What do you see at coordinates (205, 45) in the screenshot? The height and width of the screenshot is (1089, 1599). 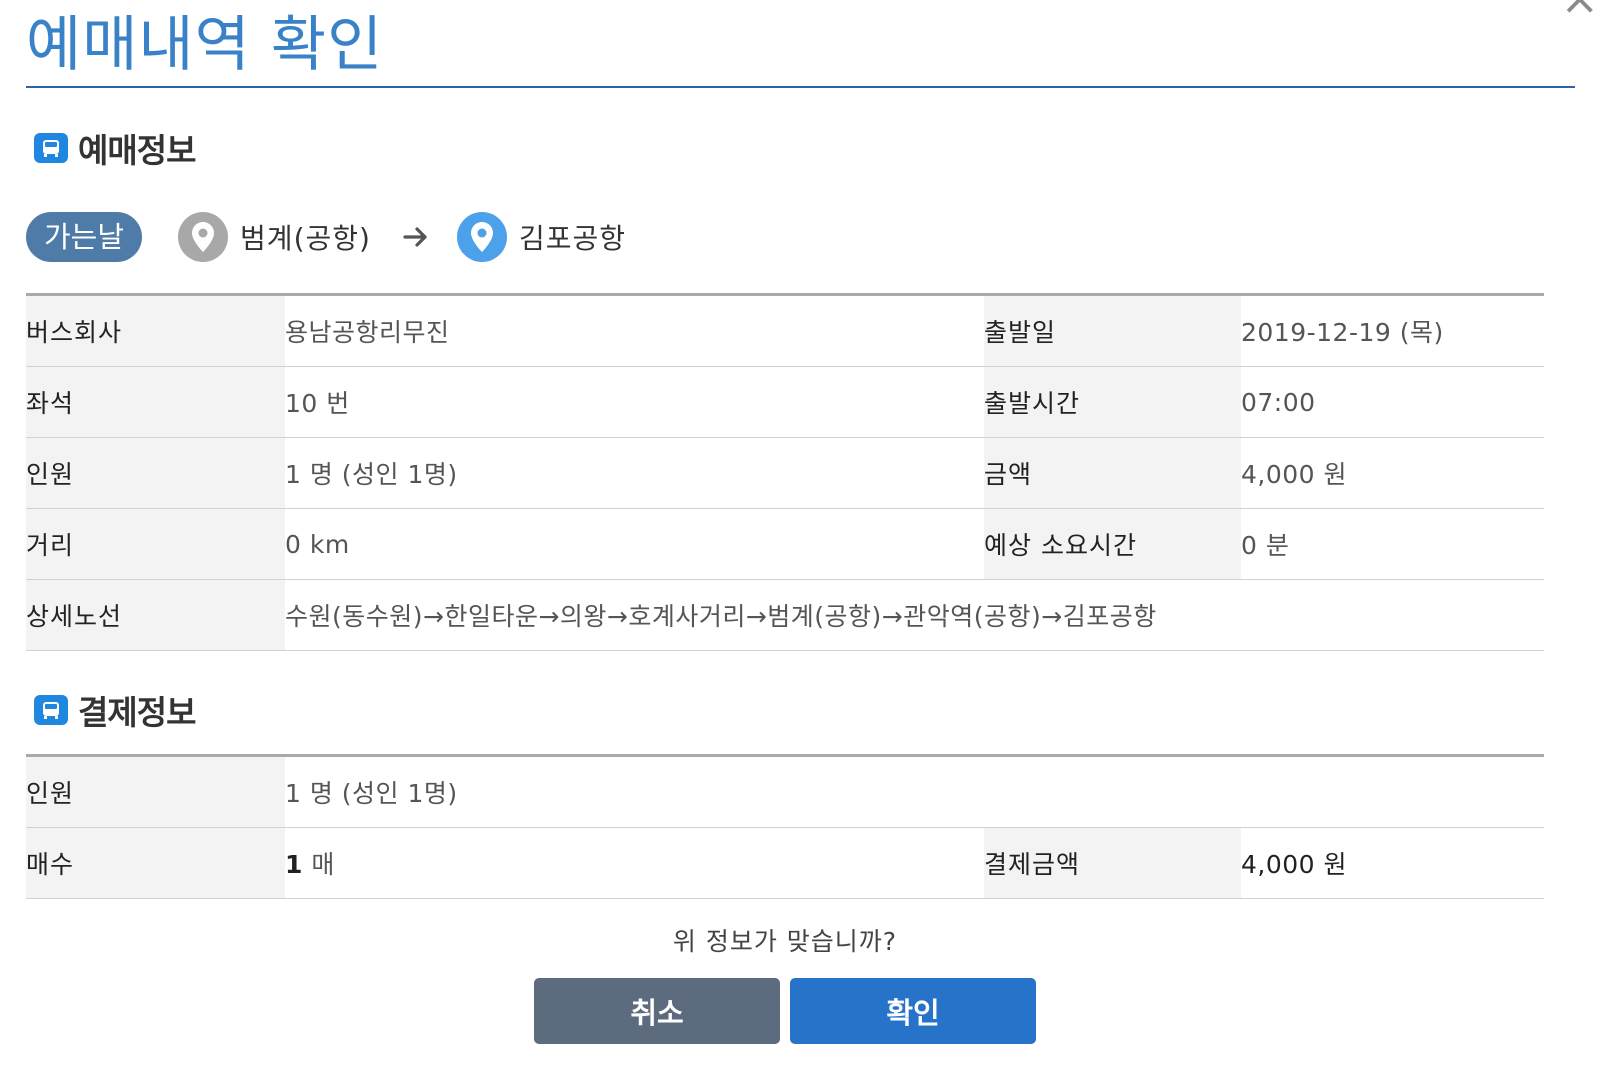 I see `page-title: 예매내역 확인` at bounding box center [205, 45].